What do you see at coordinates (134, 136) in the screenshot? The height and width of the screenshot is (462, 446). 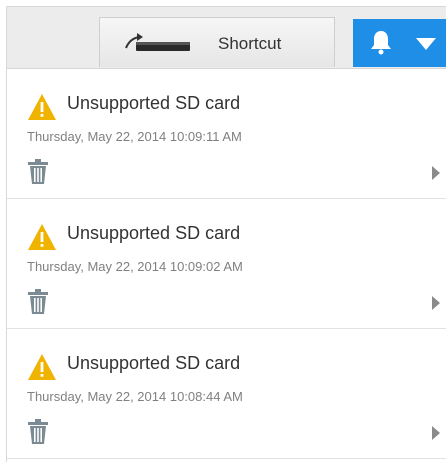 I see `notification-timestamp: Thursday, May 22, 2014 10:09:11 AM` at bounding box center [134, 136].